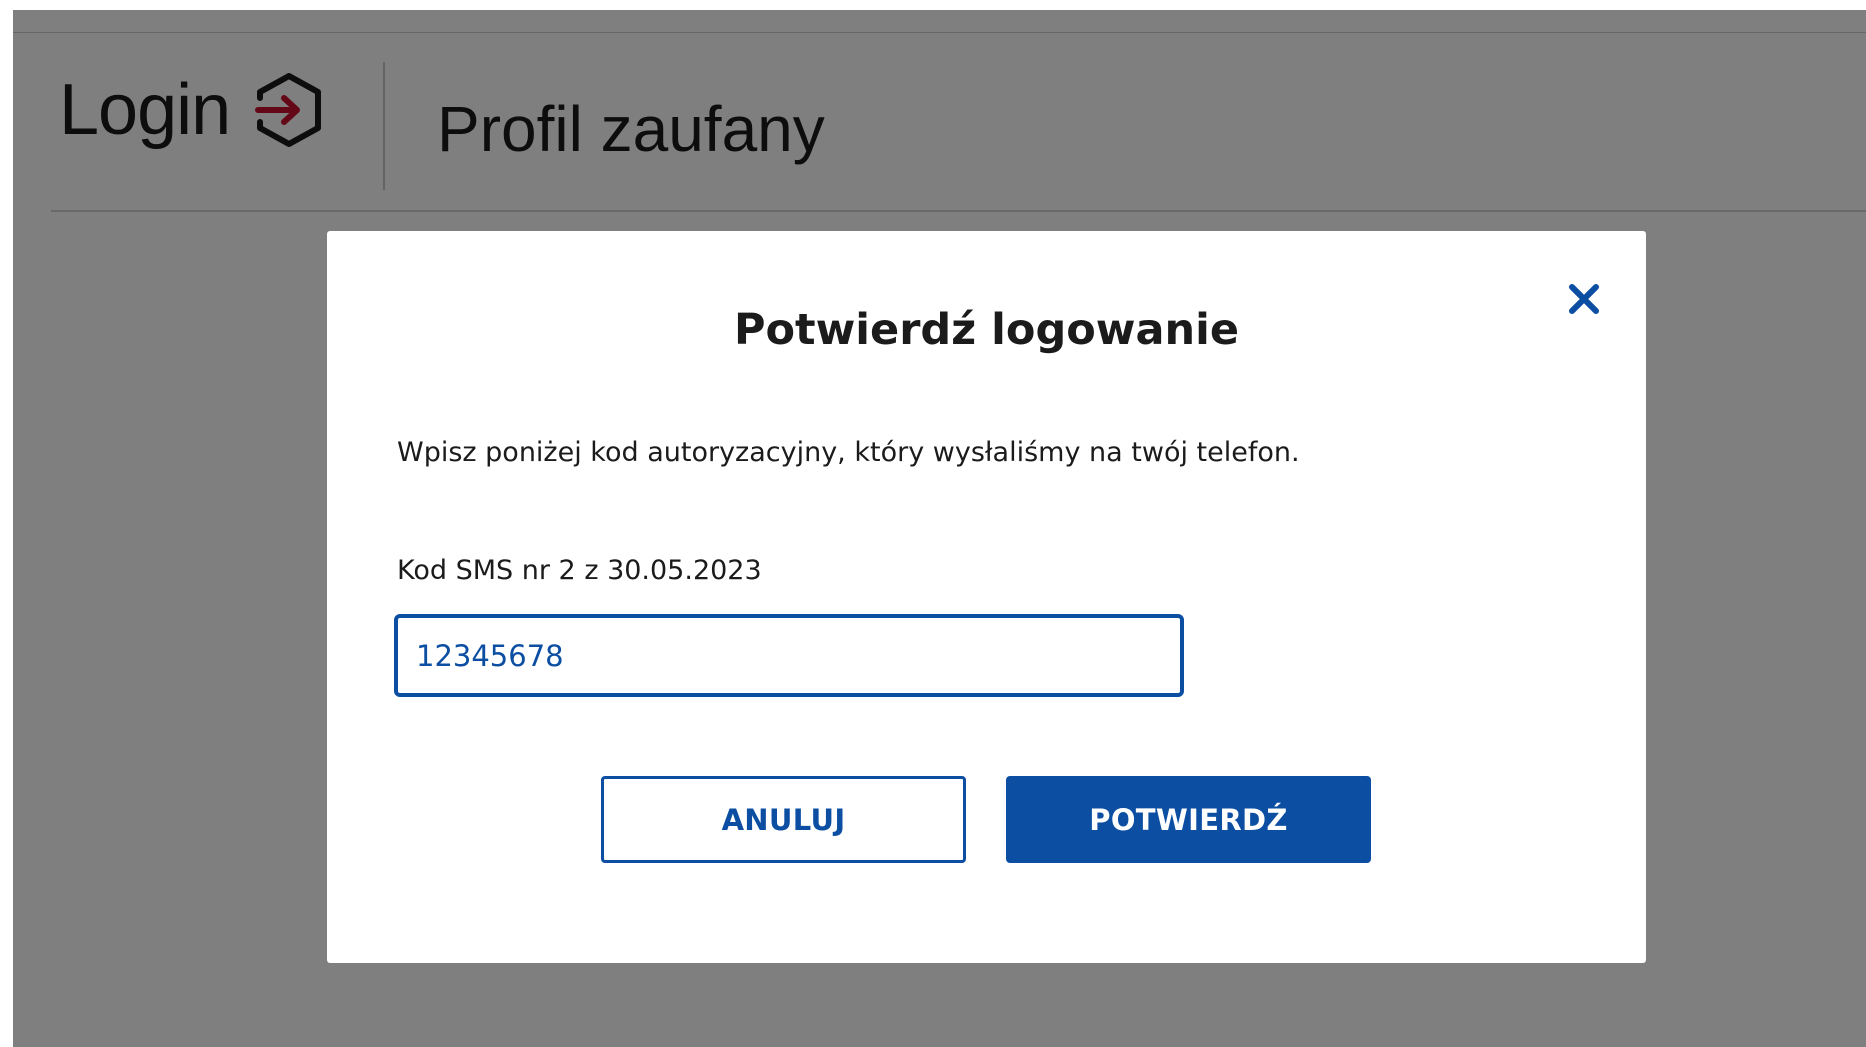 This screenshot has height=1047, width=1866. I want to click on sms-code-label: Kod SMS nr 2 z 30.05.2023, so click(579, 570).